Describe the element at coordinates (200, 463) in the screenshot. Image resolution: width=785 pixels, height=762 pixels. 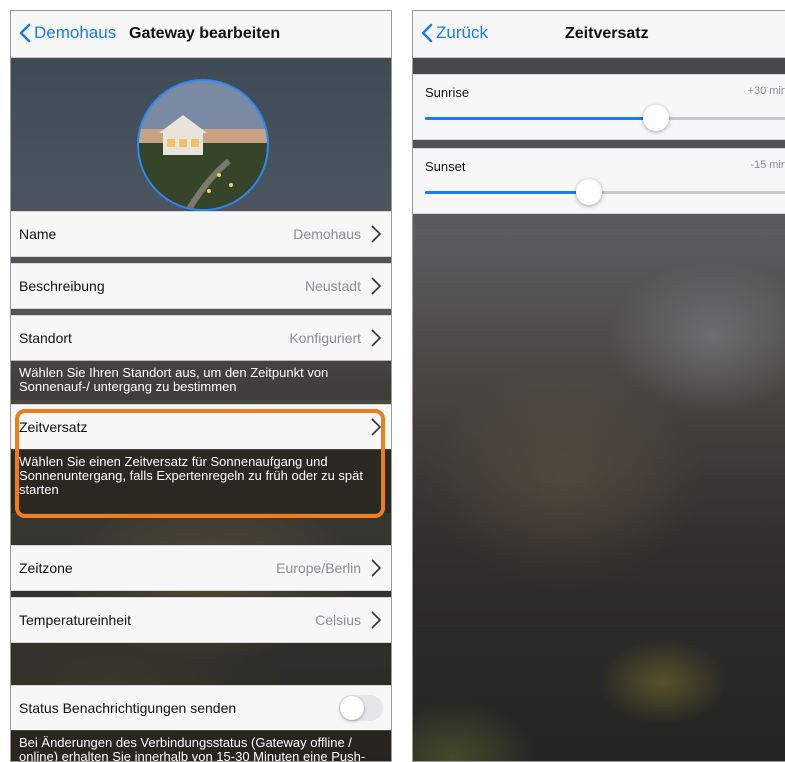
I see `highlight-frame` at that location.